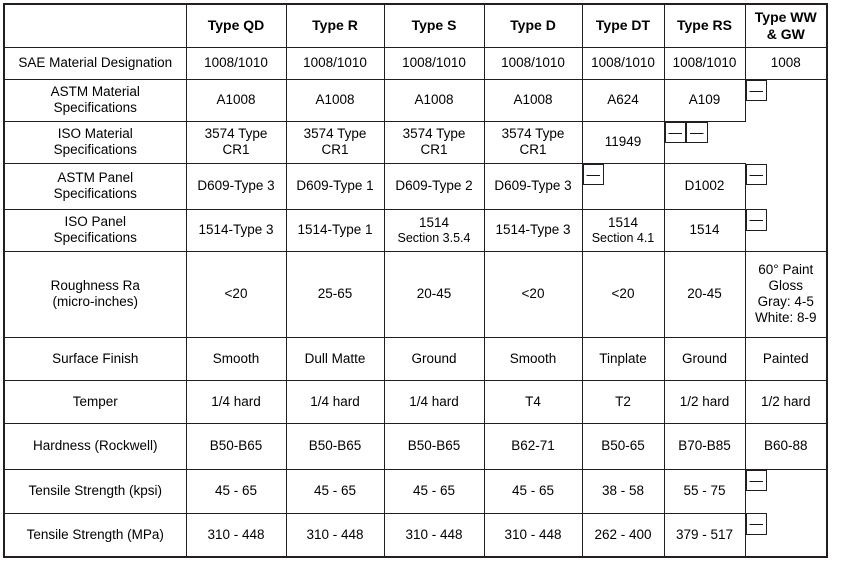 The image size is (842, 568). What do you see at coordinates (533, 401) in the screenshot?
I see `cell-temper-d: T4` at bounding box center [533, 401].